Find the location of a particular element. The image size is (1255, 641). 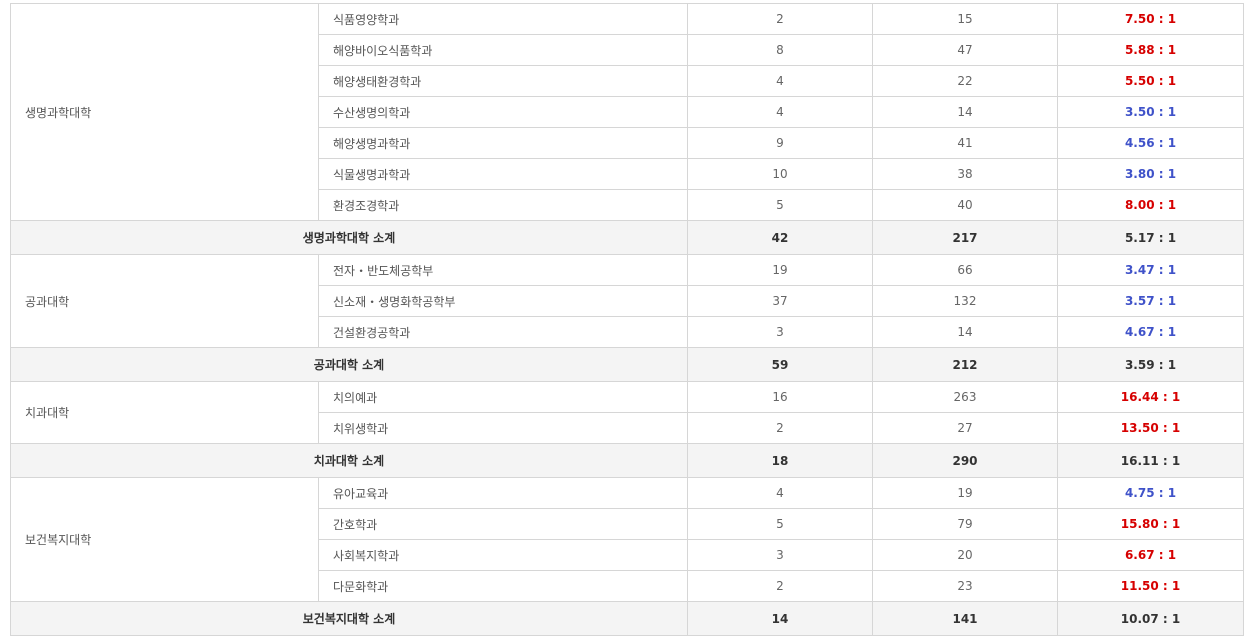

applicants-value: 27 is located at coordinates (965, 428).